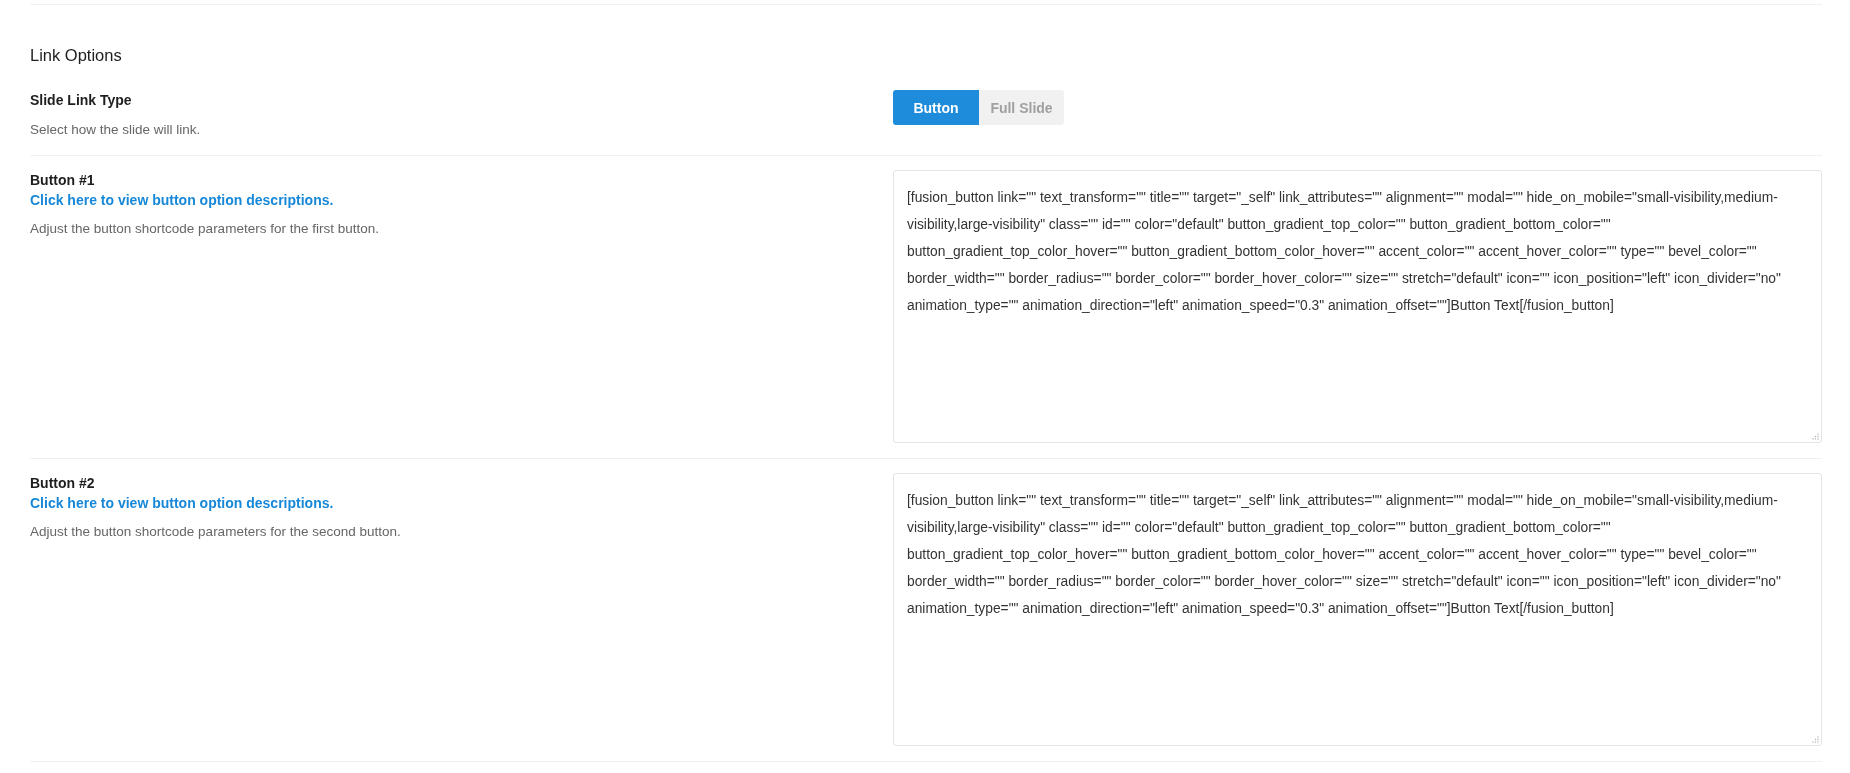  What do you see at coordinates (62, 180) in the screenshot?
I see `option-label: Button #1` at bounding box center [62, 180].